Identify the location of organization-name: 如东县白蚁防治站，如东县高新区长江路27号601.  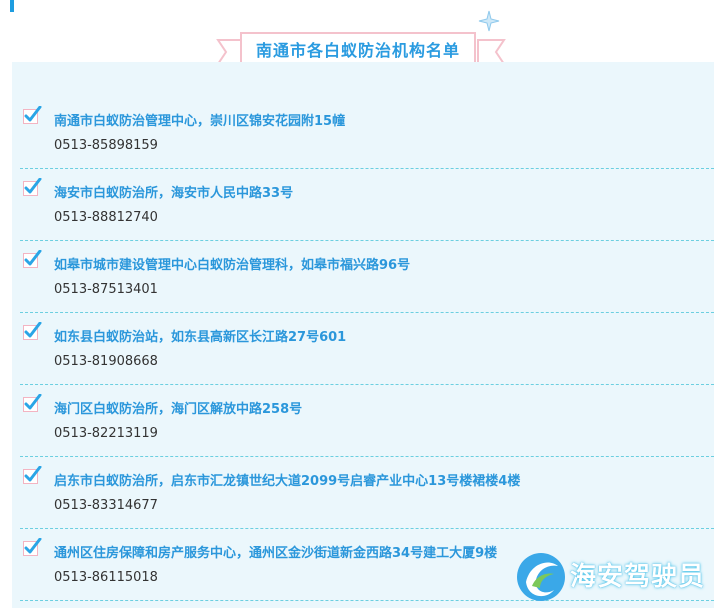
(200, 337).